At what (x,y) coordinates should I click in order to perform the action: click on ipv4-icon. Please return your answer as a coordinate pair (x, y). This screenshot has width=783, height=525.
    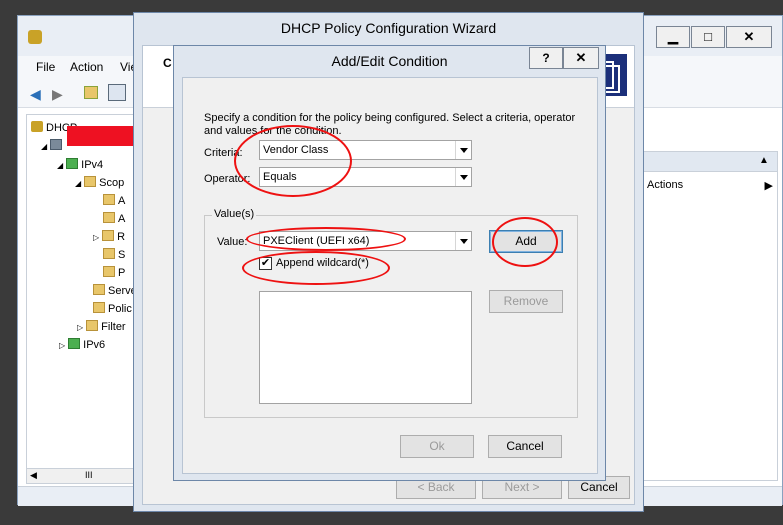
    Looking at the image, I should click on (72, 163).